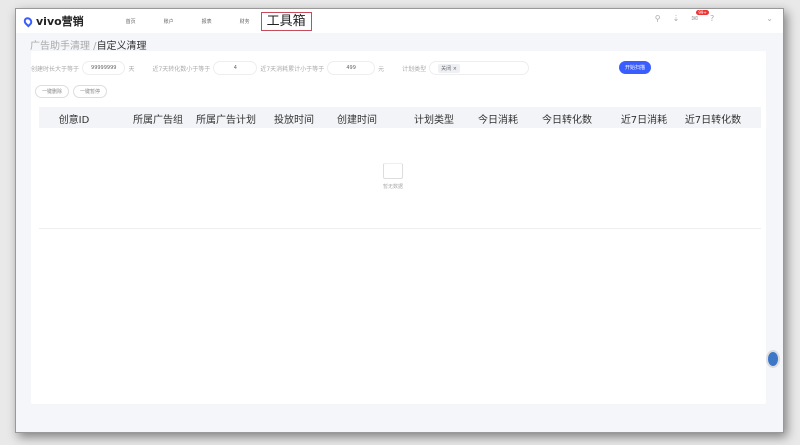  I want to click on empty-inbox-icon, so click(393, 171).